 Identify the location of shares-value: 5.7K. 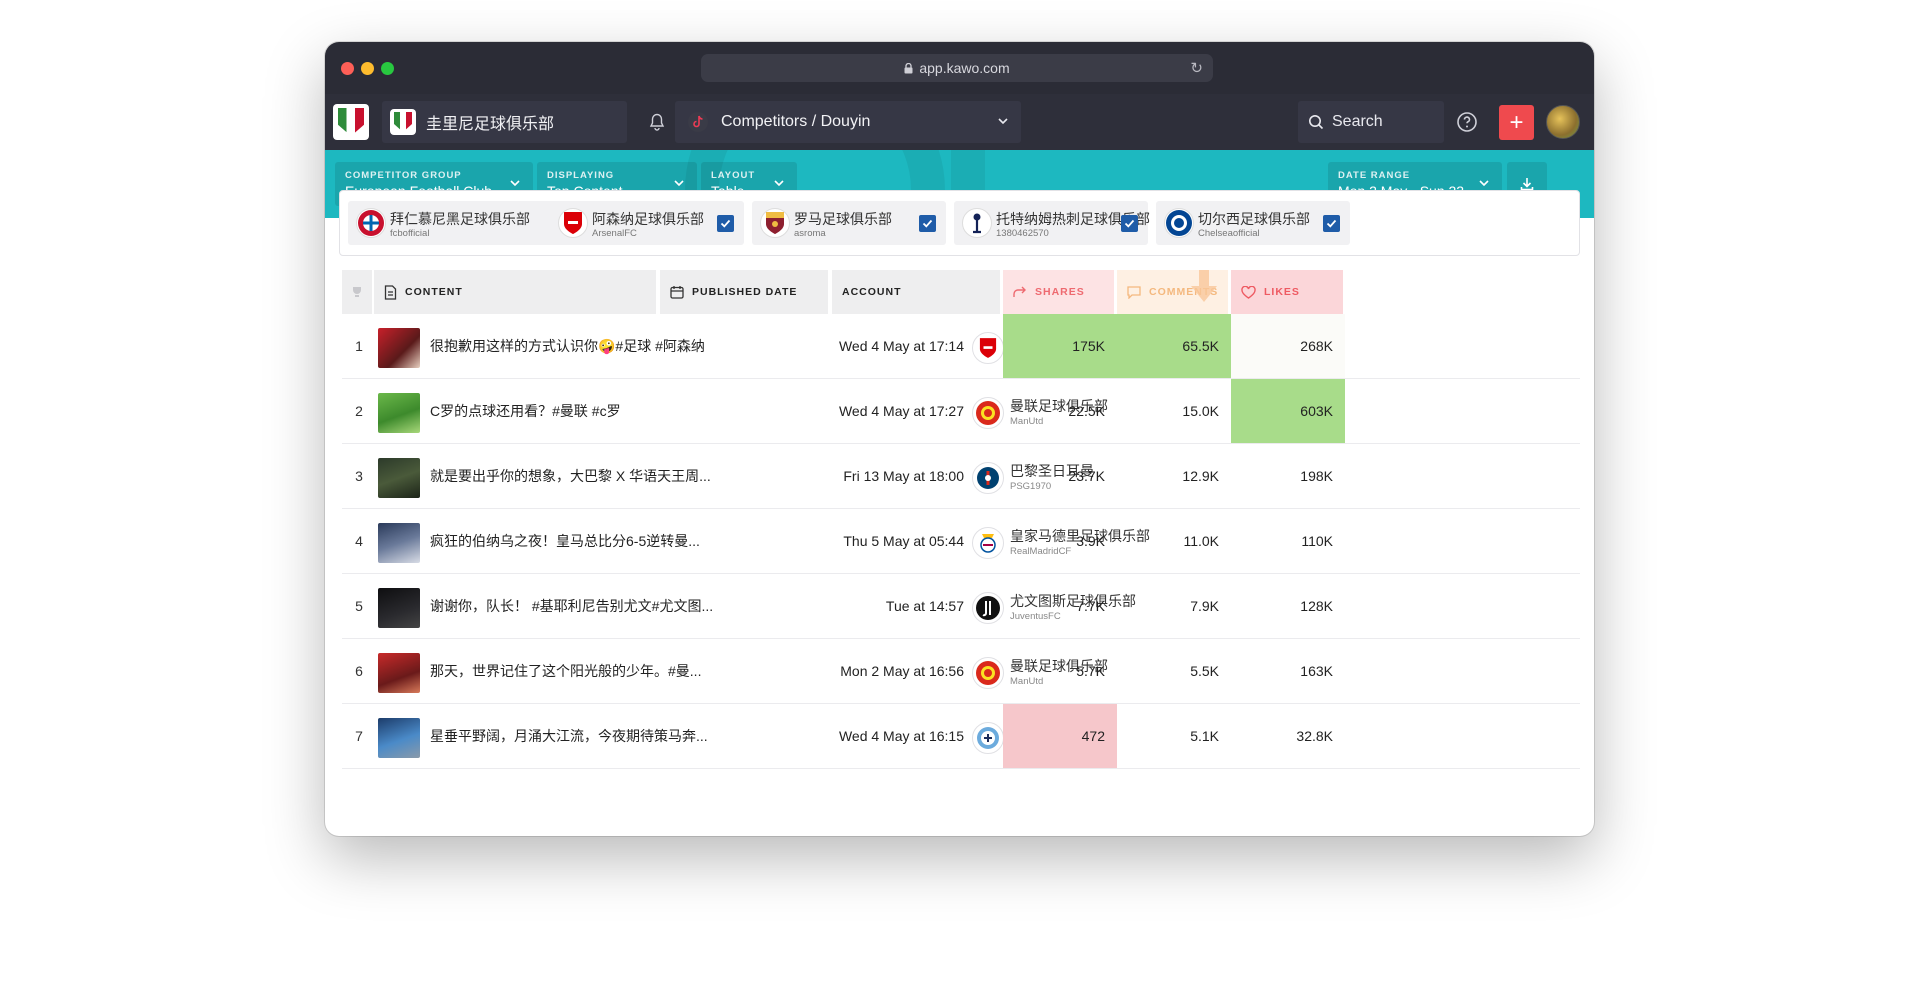
(1090, 671).